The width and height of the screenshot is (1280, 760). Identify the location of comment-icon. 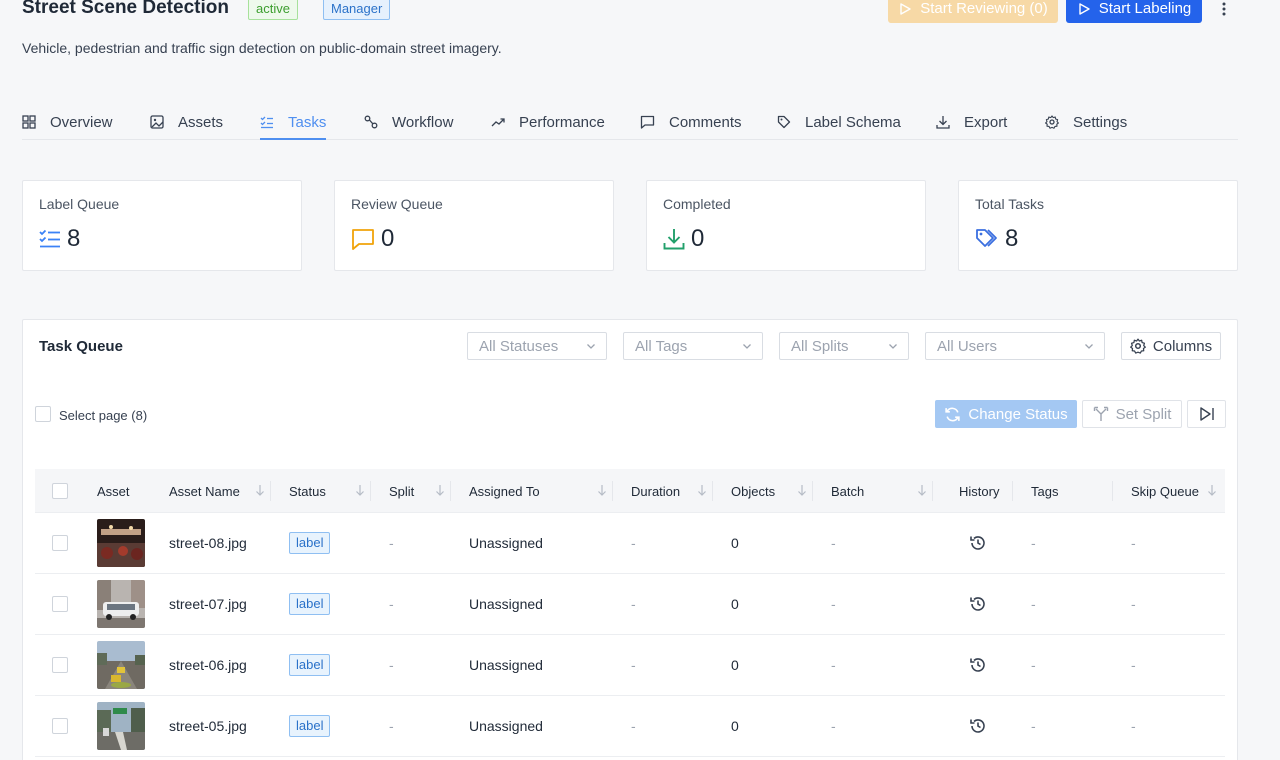
(647, 122).